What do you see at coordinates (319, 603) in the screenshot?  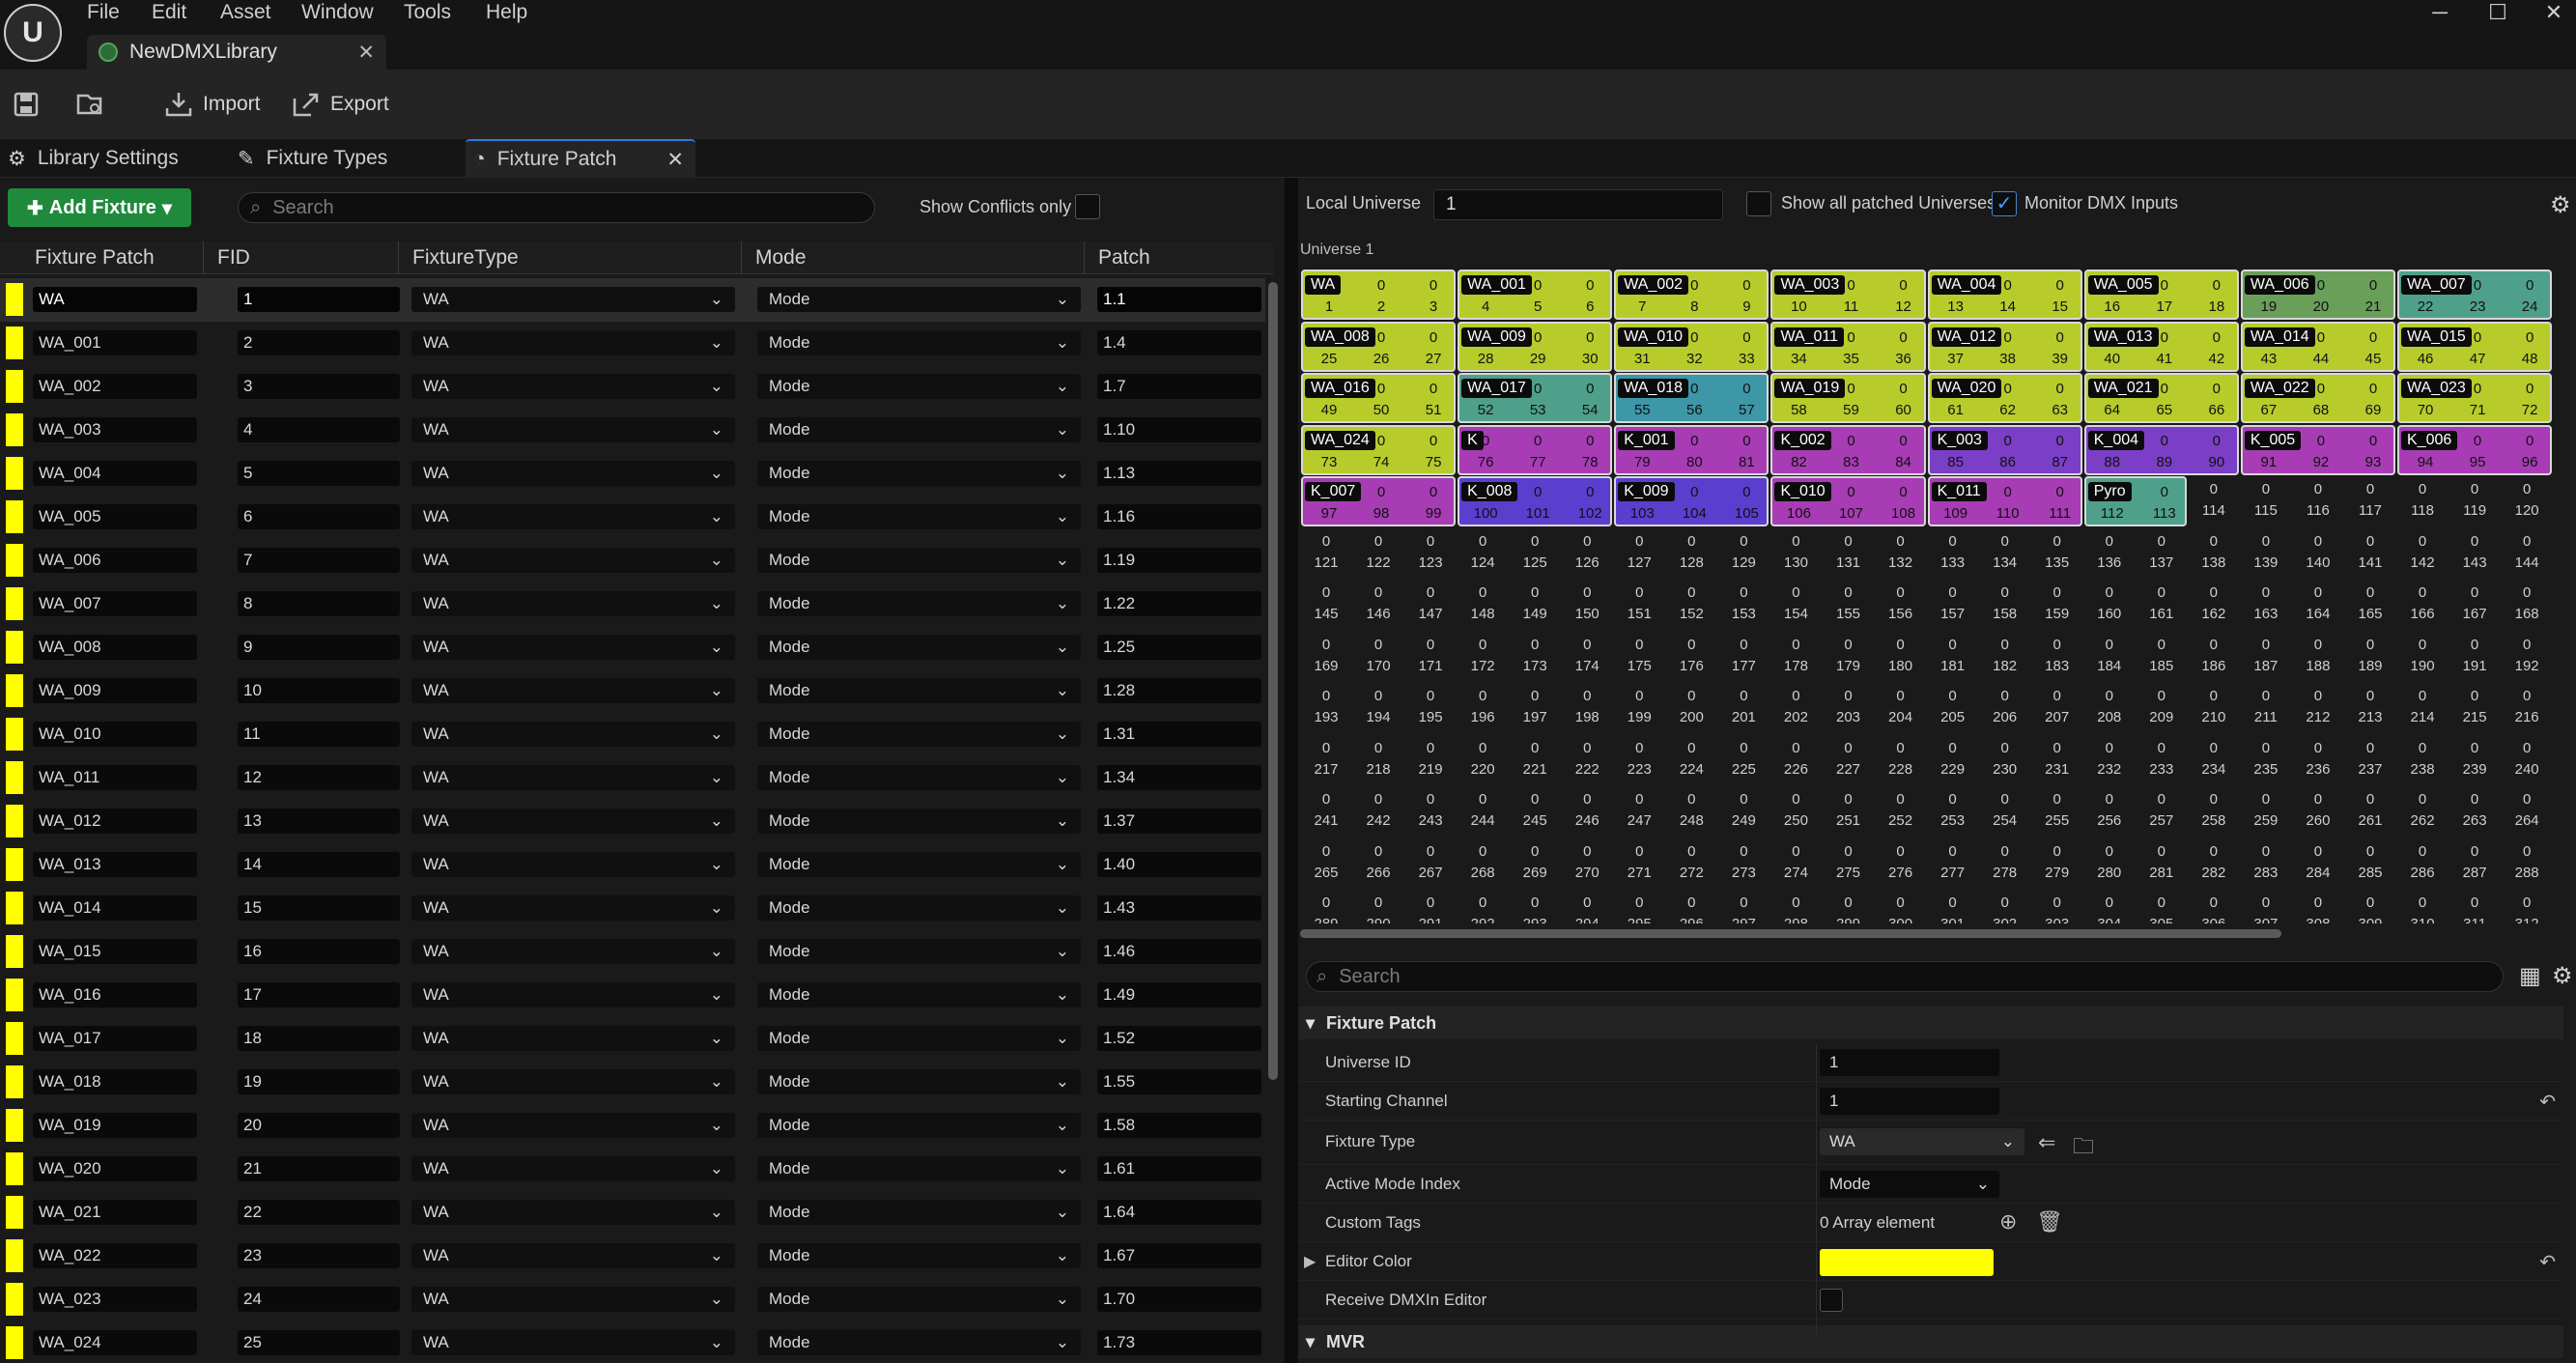 I see `fid-field: 8` at bounding box center [319, 603].